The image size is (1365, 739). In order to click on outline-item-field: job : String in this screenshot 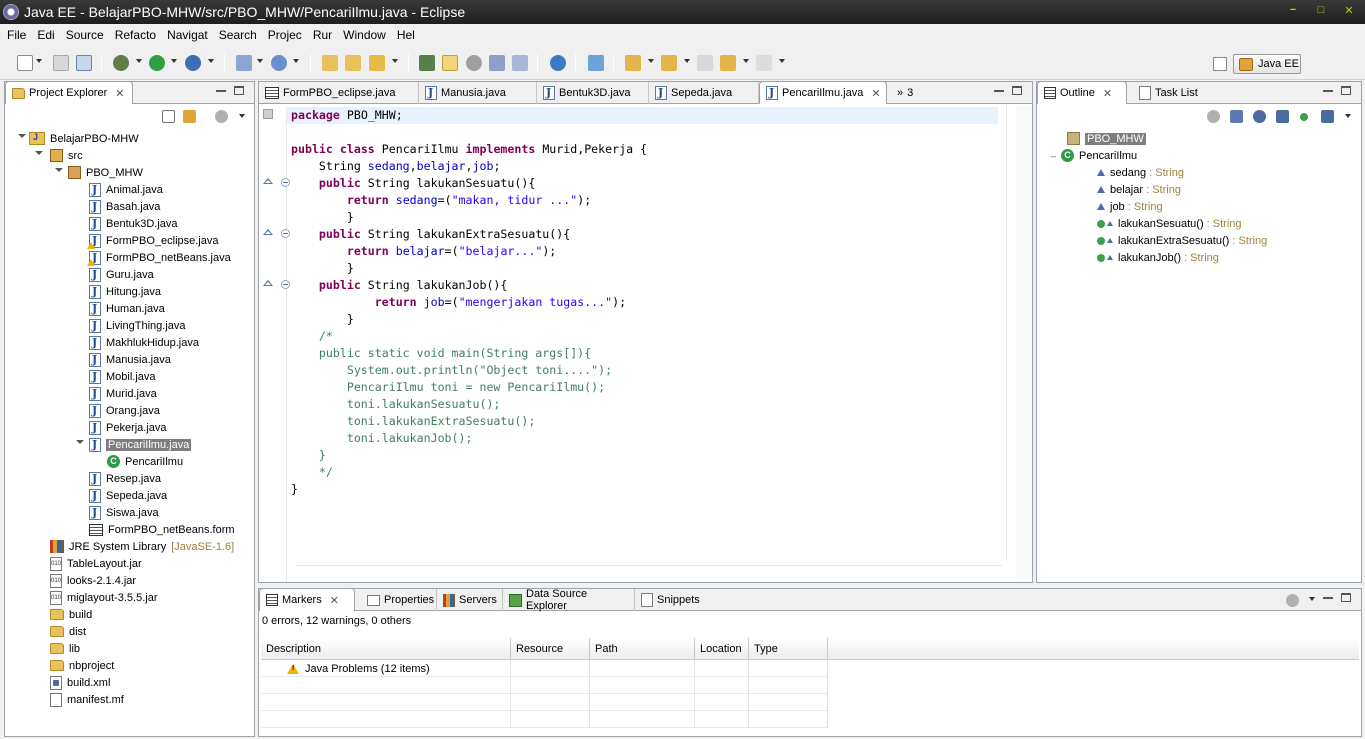, I will do `click(1130, 206)`.